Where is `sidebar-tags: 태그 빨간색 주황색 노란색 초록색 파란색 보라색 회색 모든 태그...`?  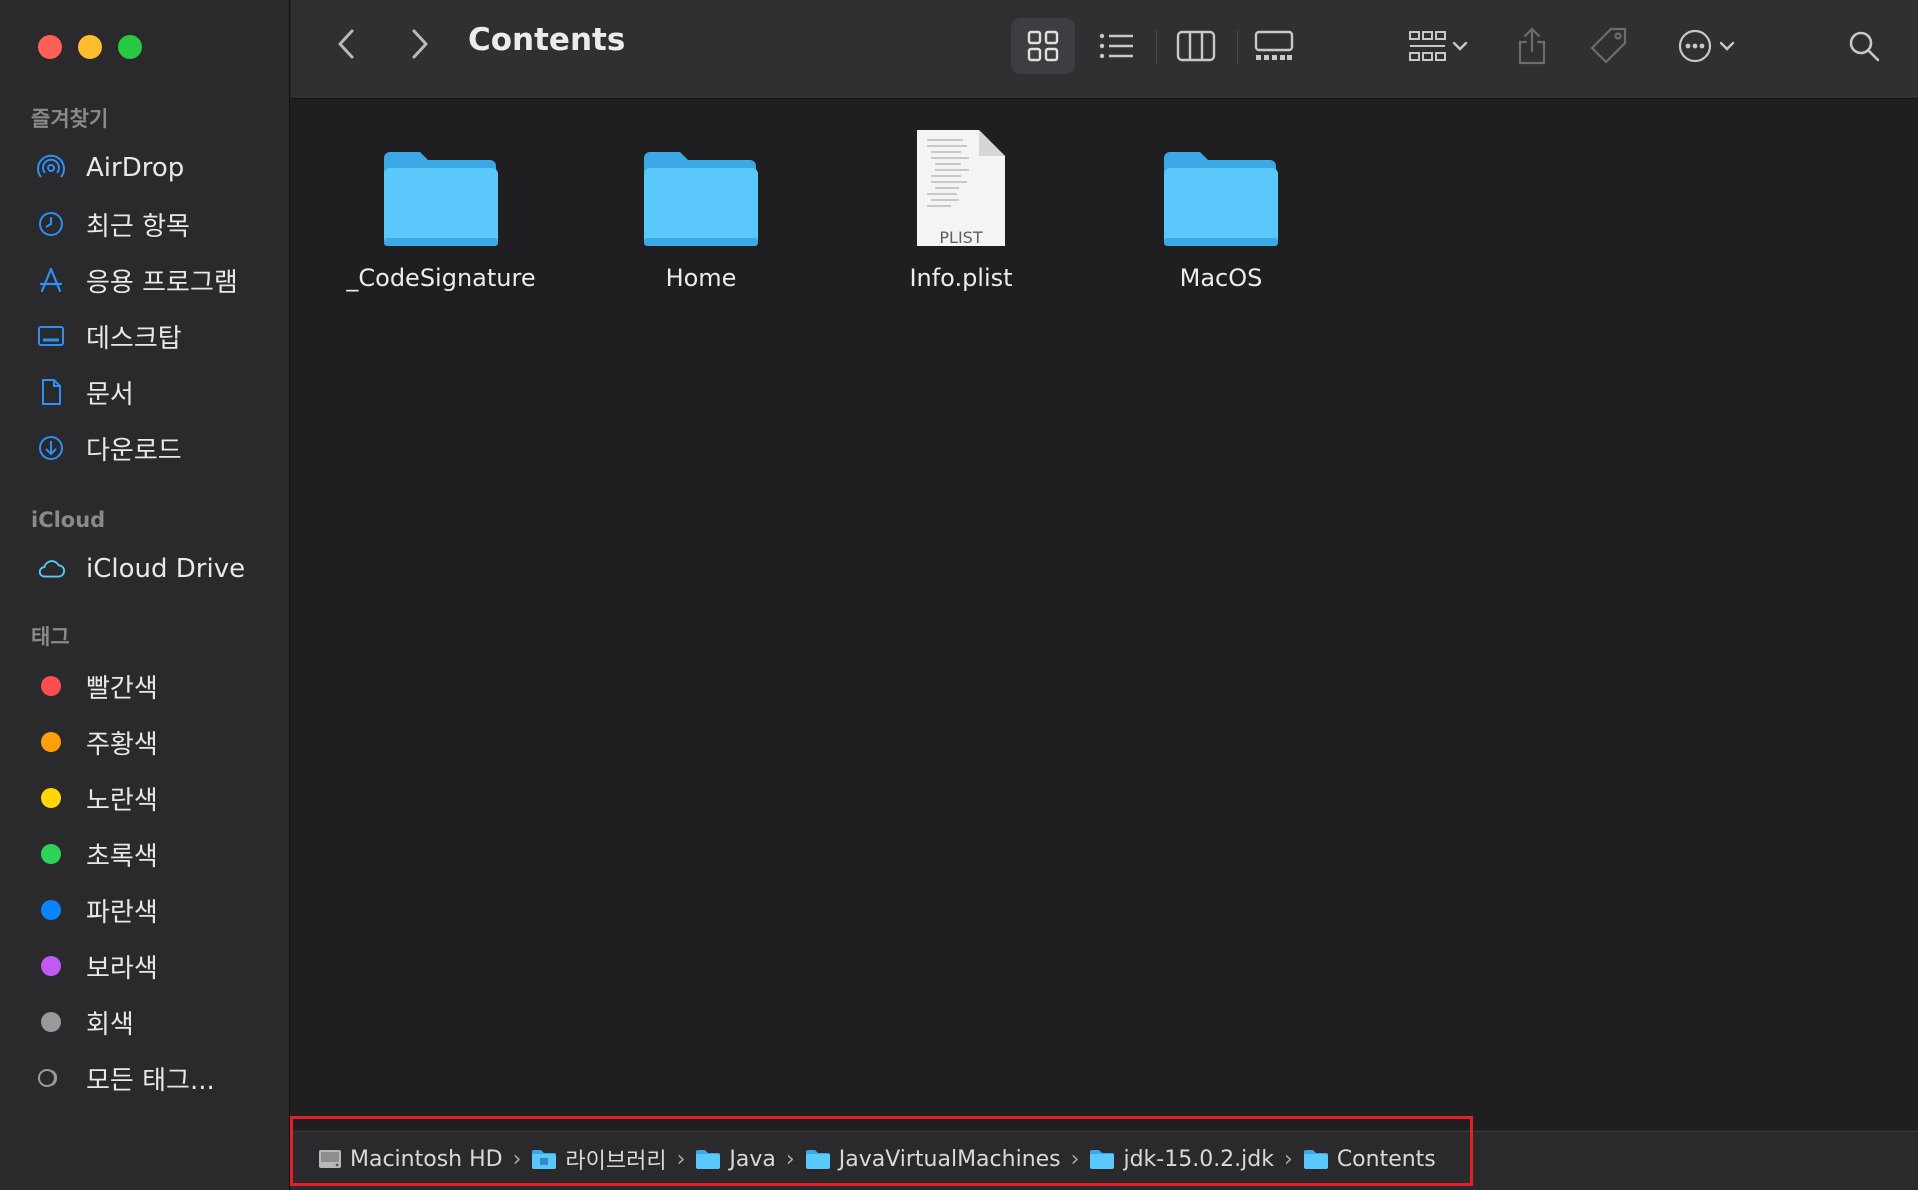 sidebar-tags: 태그 빨간색 주황색 노란색 초록색 파란색 보라색 회색 모든 태그... is located at coordinates (145, 863).